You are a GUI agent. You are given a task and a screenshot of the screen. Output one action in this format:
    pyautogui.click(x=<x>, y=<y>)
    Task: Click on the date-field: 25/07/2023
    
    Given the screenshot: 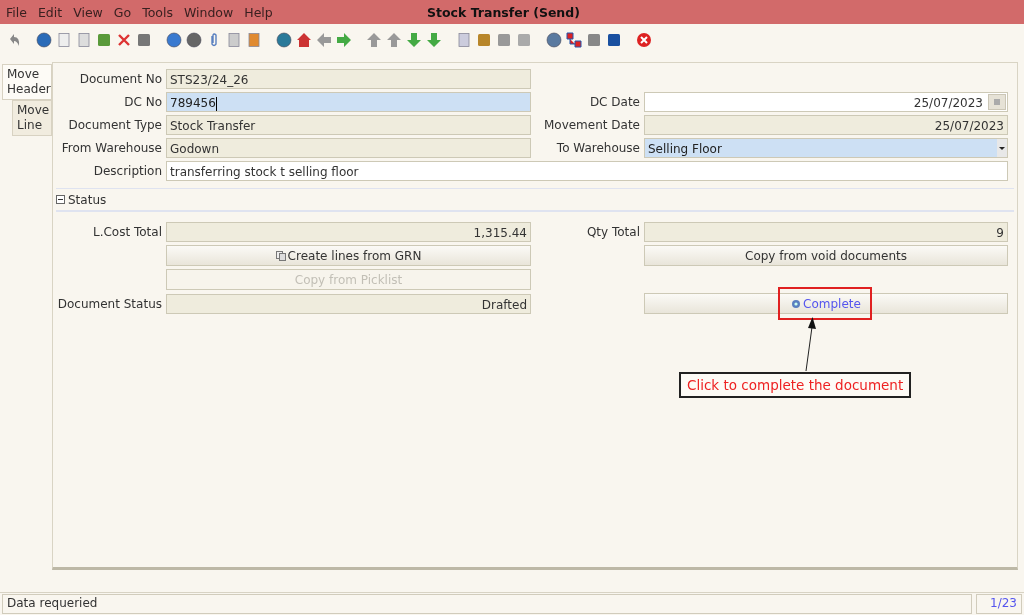 What is the action you would take?
    pyautogui.click(x=826, y=102)
    